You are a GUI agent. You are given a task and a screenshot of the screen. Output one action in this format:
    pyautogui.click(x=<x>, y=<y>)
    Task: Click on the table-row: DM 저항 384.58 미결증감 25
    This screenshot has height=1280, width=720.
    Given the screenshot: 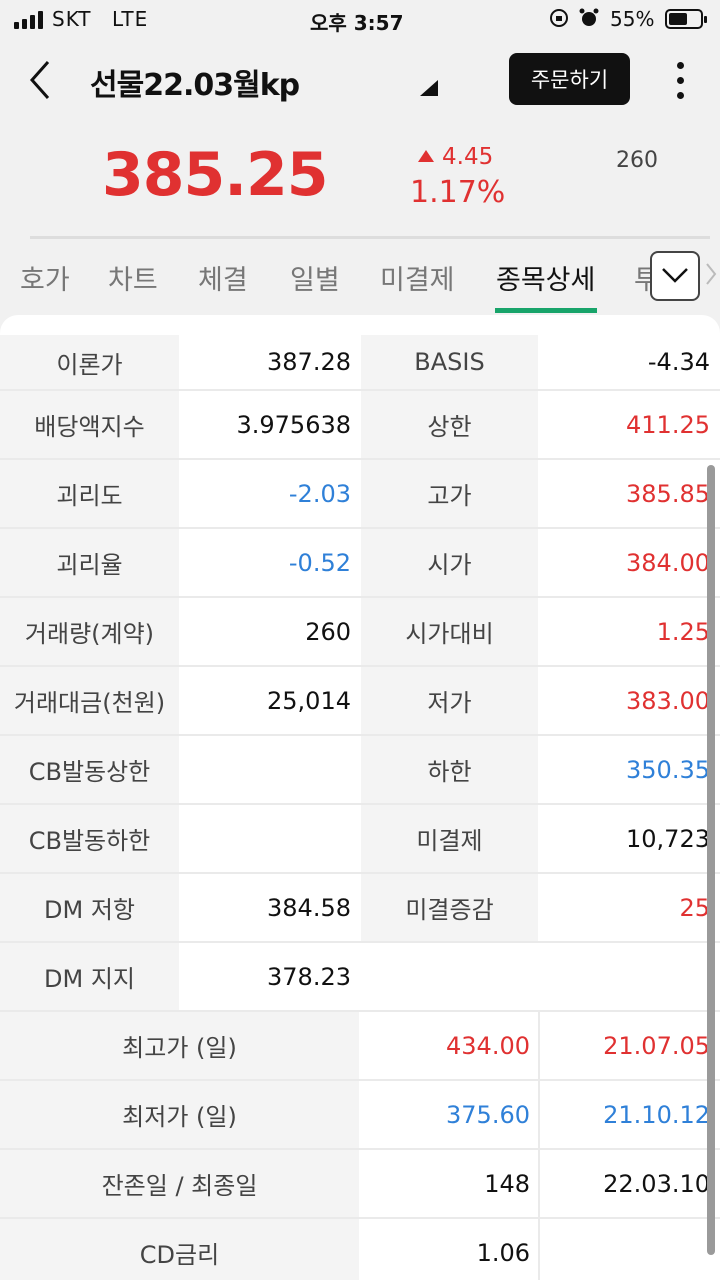 What is the action you would take?
    pyautogui.click(x=360, y=908)
    